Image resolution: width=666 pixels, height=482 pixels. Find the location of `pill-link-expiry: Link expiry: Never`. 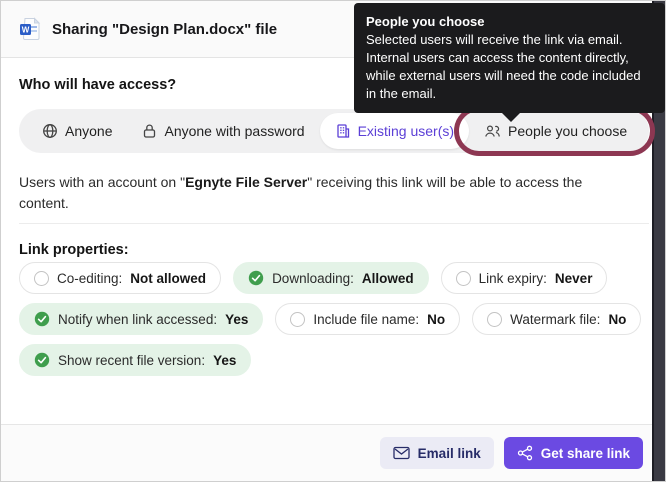

pill-link-expiry: Link expiry: Never is located at coordinates (524, 278).